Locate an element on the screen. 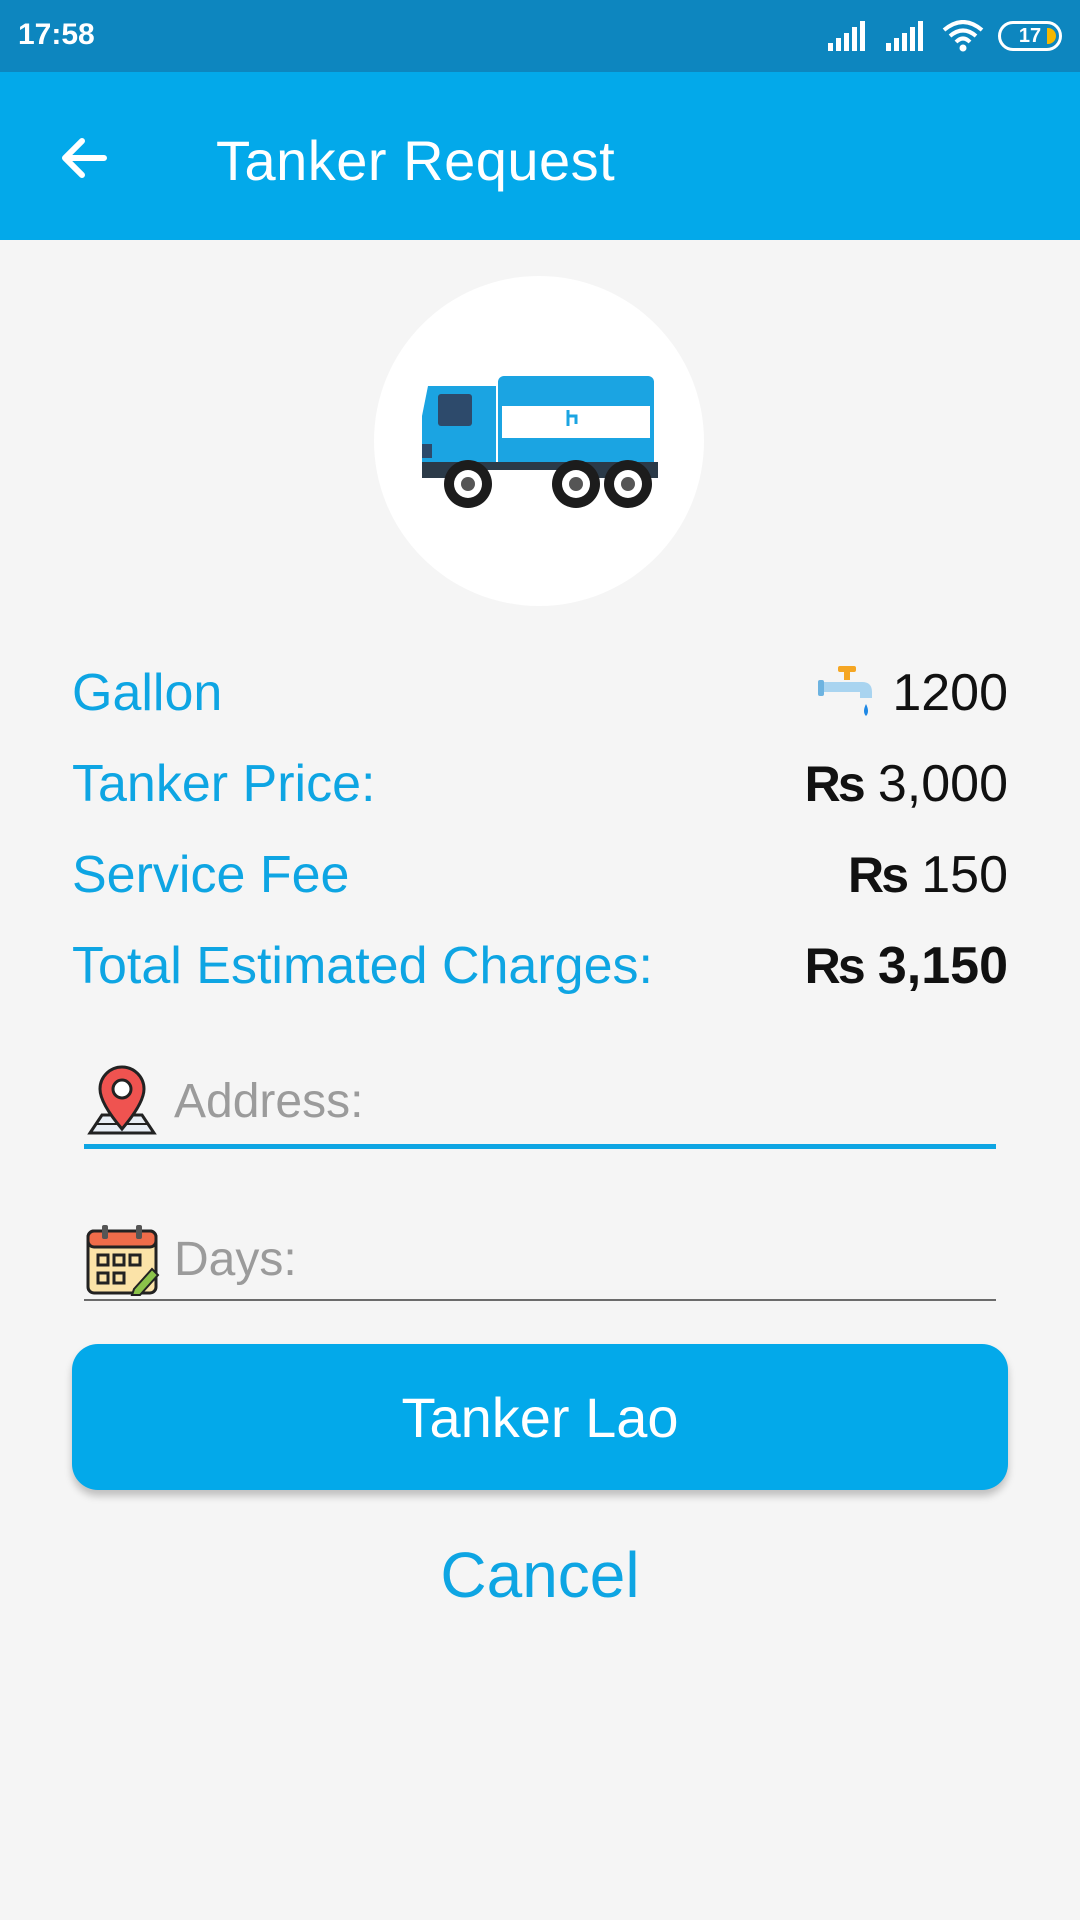  address-underline is located at coordinates (540, 1146).